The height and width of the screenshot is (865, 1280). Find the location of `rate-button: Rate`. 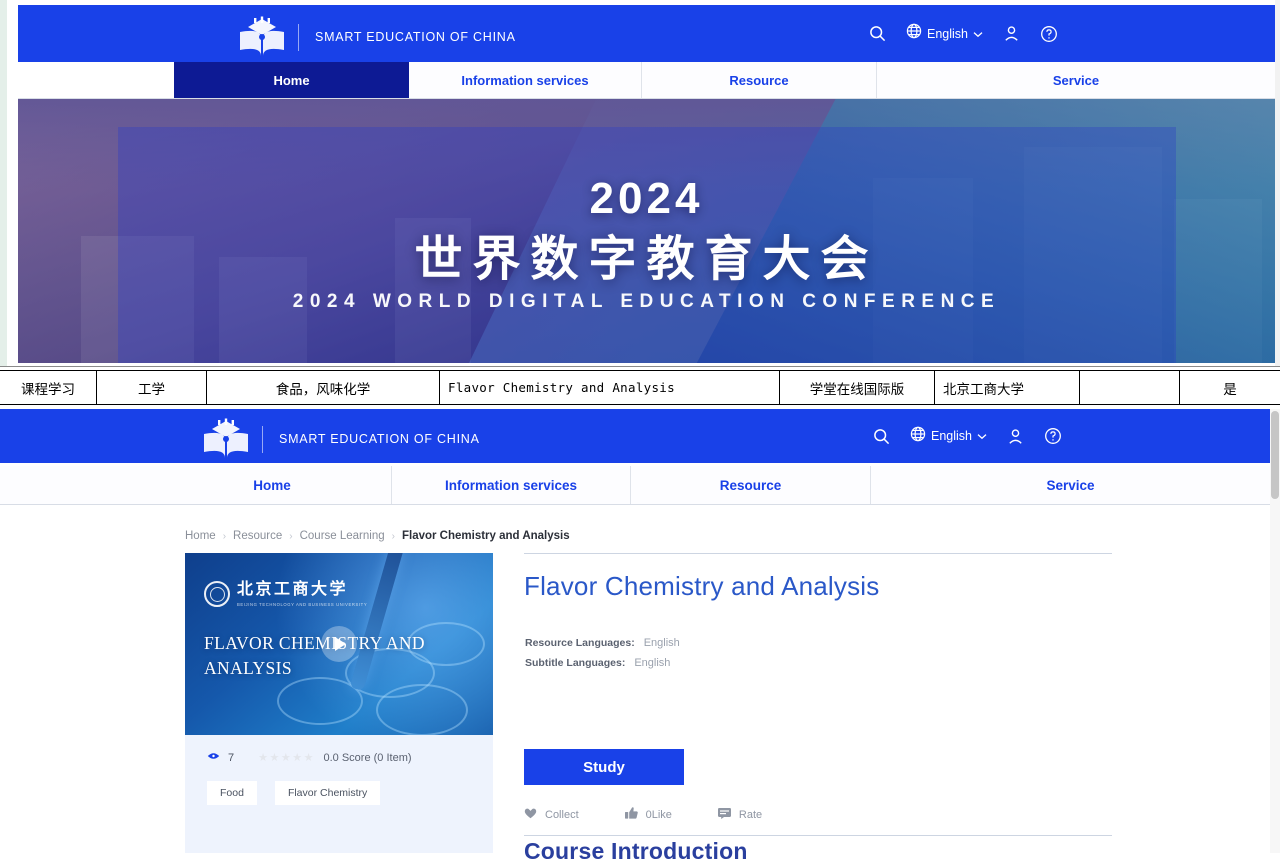

rate-button: Rate is located at coordinates (740, 814).